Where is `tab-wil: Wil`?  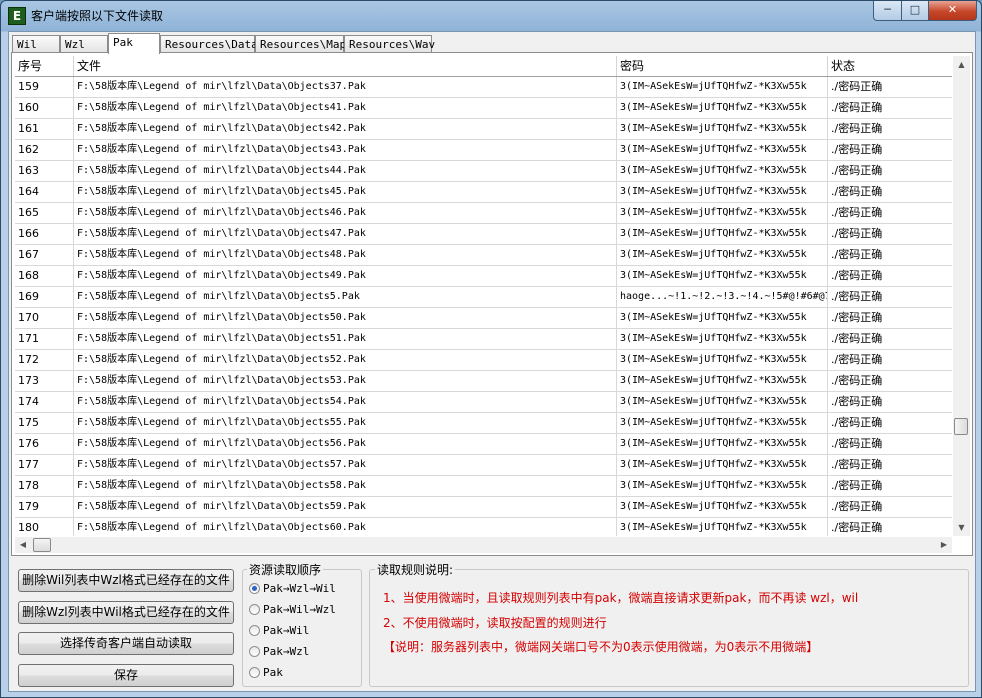
tab-wil: Wil is located at coordinates (36, 44).